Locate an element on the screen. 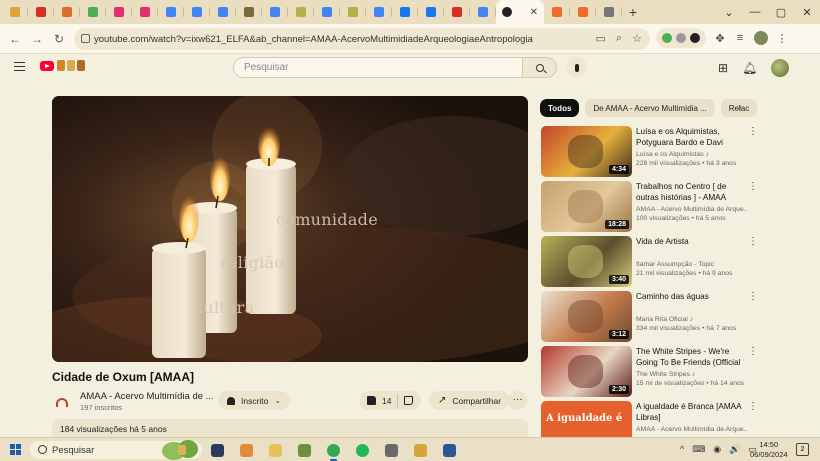 The width and height of the screenshot is (820, 461). media-controls-icon: ≡ is located at coordinates (740, 38).